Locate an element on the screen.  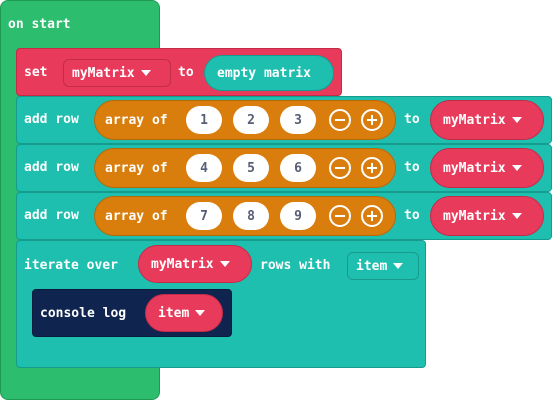
iterate-item-dropdown: item is located at coordinates (383, 266).